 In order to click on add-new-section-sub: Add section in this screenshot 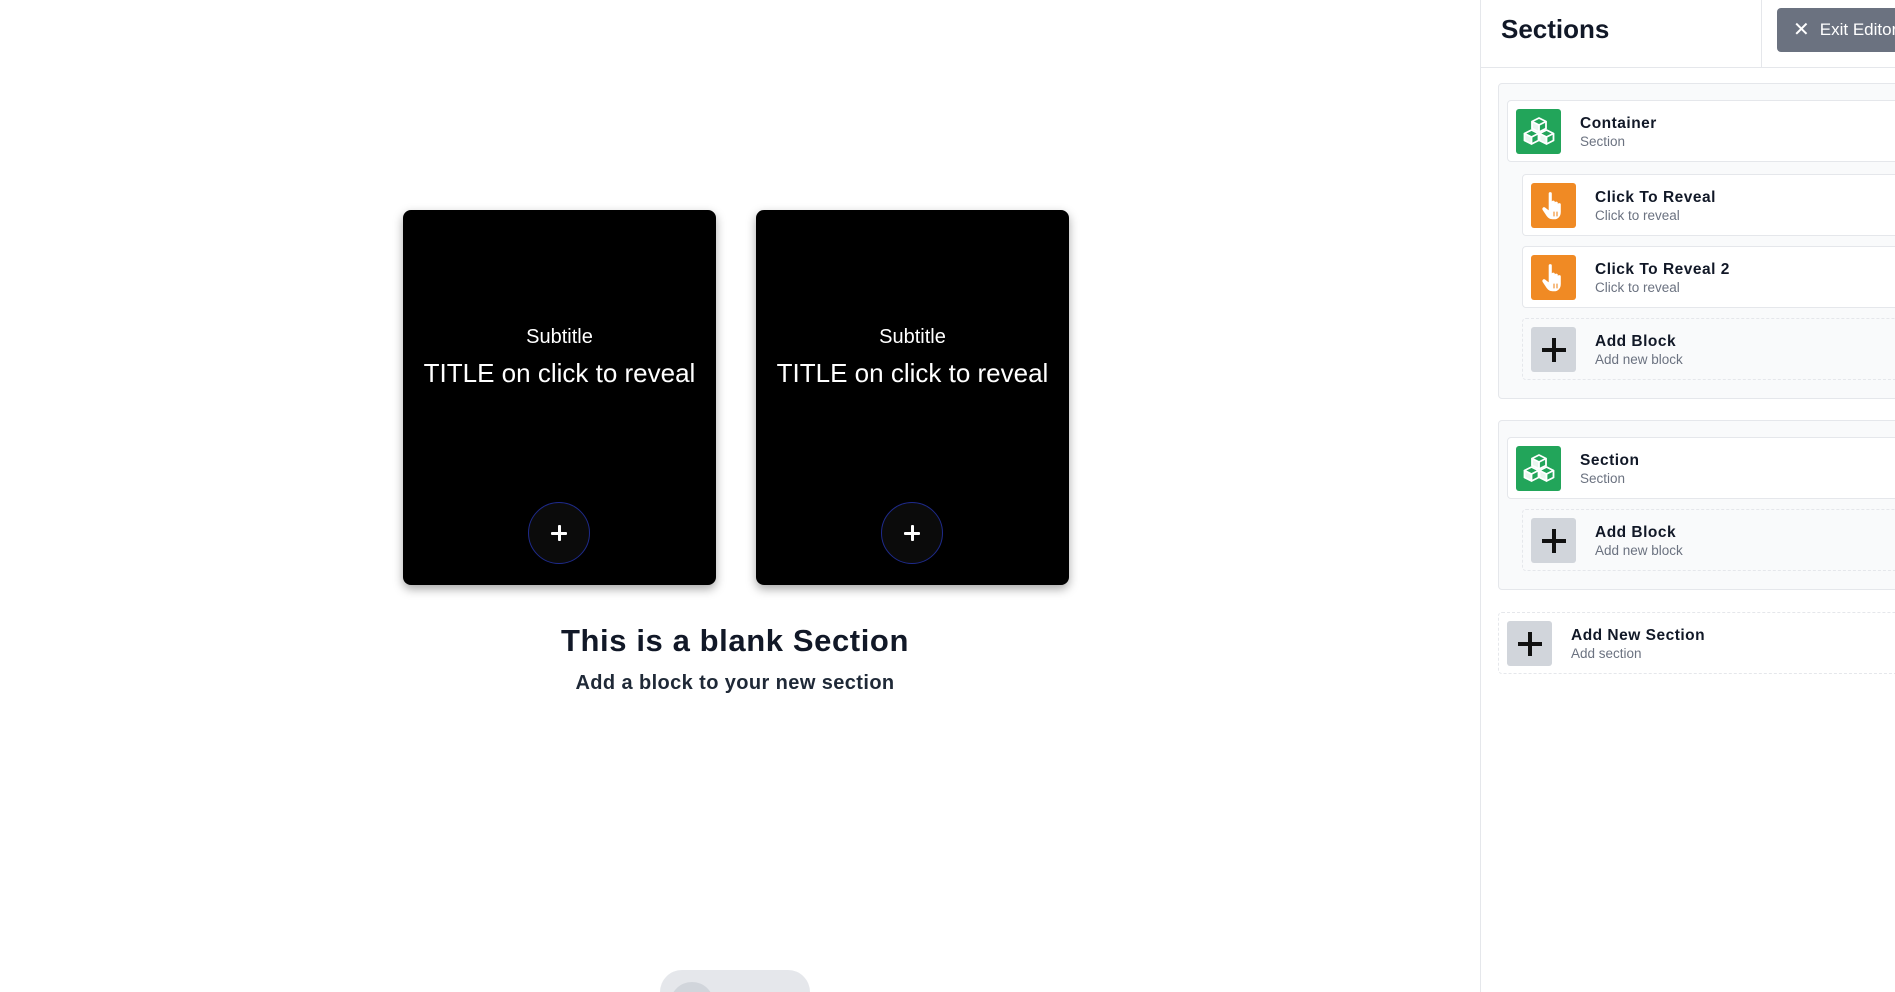, I will do `click(1606, 653)`.